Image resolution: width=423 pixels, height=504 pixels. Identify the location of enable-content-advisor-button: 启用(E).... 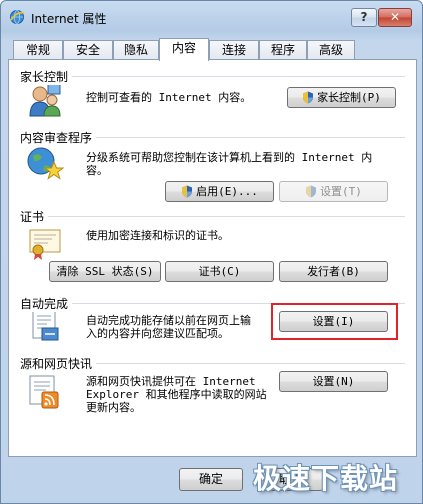
(219, 191).